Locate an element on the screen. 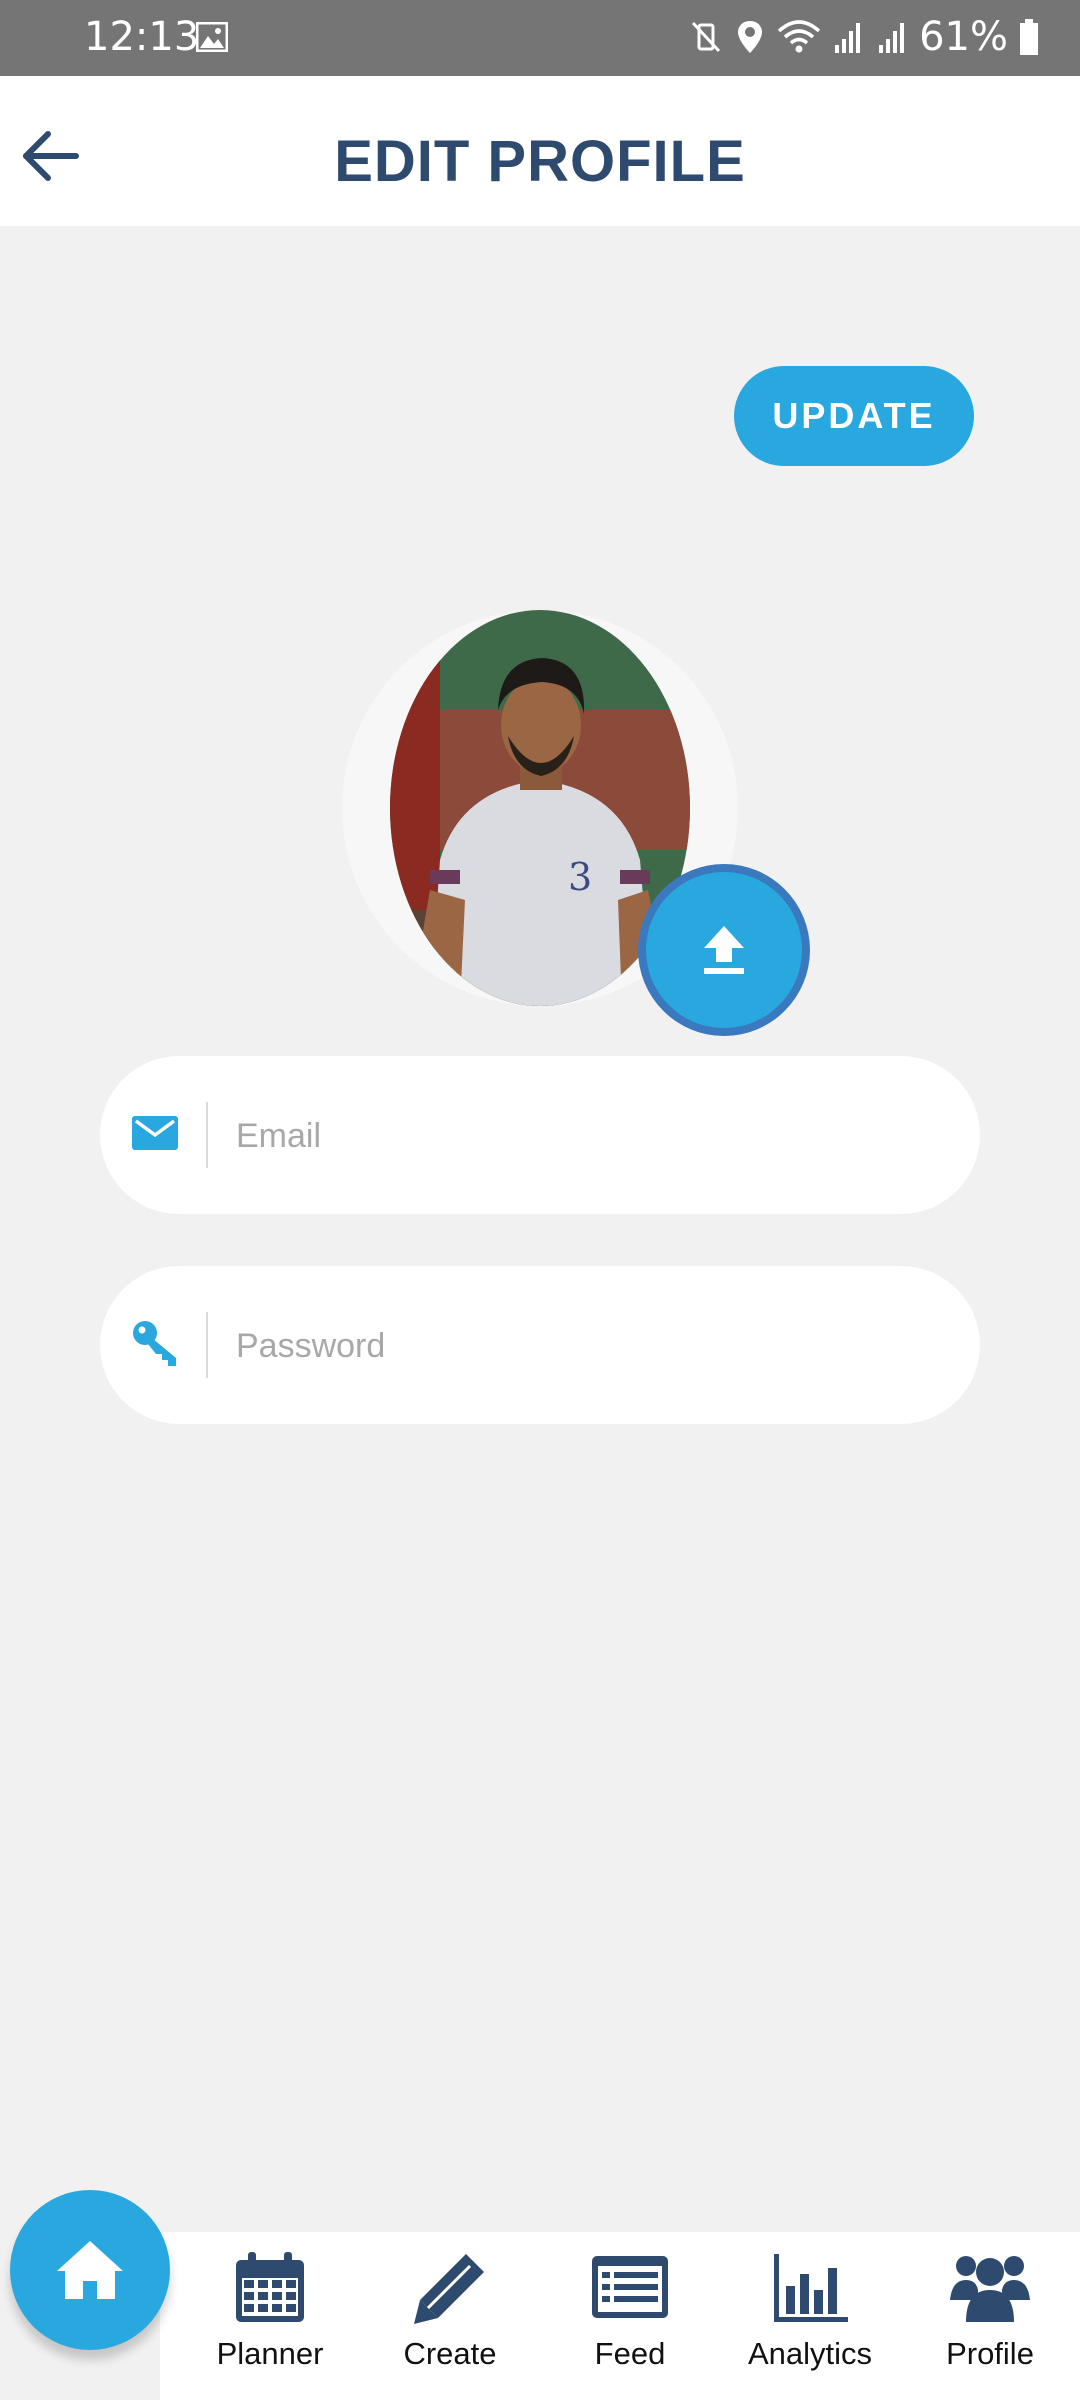 This screenshot has height=2400, width=1080. nav-item-planner: Planner is located at coordinates (270, 2320).